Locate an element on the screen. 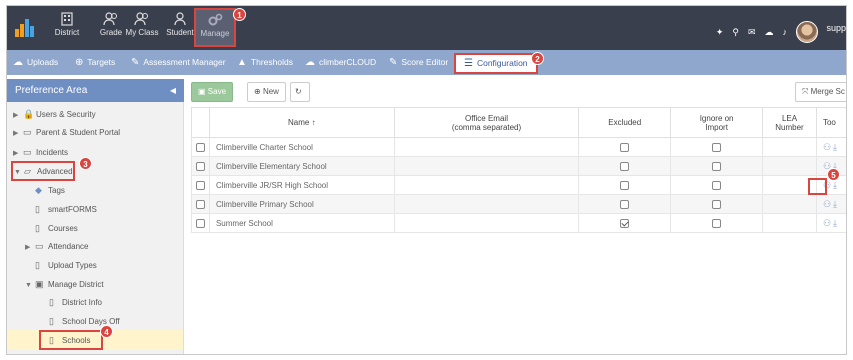  new-button: ⊕ New is located at coordinates (266, 92).